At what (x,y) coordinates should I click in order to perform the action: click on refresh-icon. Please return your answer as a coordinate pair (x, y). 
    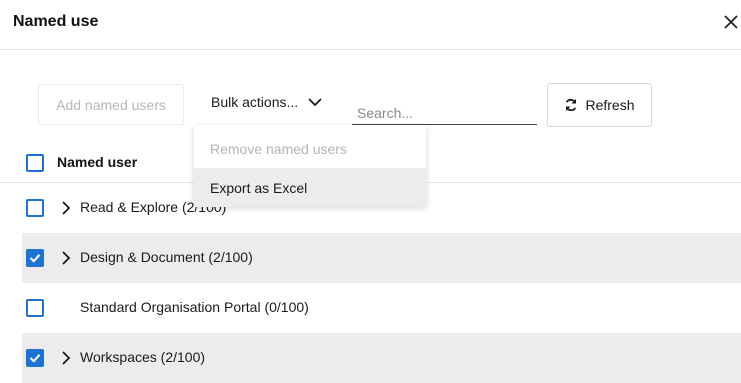
    Looking at the image, I should click on (571, 105).